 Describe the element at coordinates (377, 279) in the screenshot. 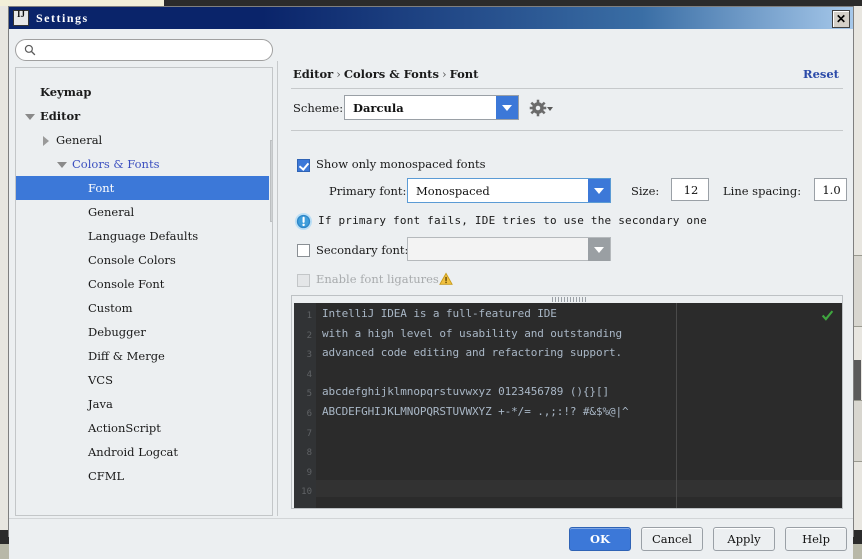

I see `font-ligatures-label: Enable font ligatures` at that location.